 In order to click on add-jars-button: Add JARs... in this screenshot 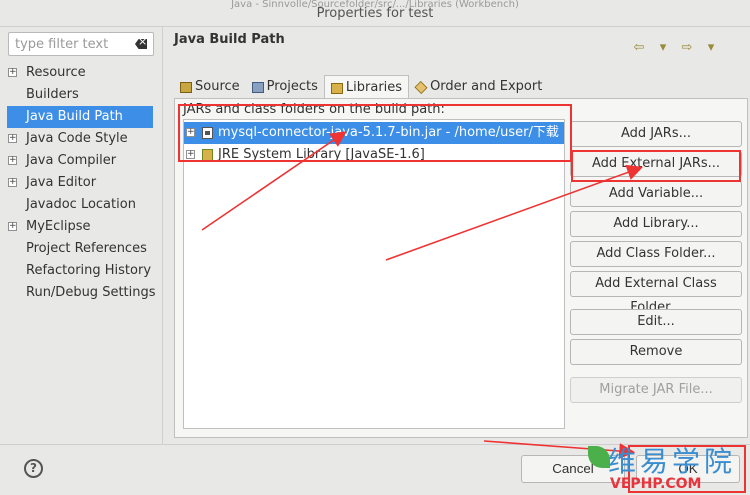, I will do `click(656, 134)`.